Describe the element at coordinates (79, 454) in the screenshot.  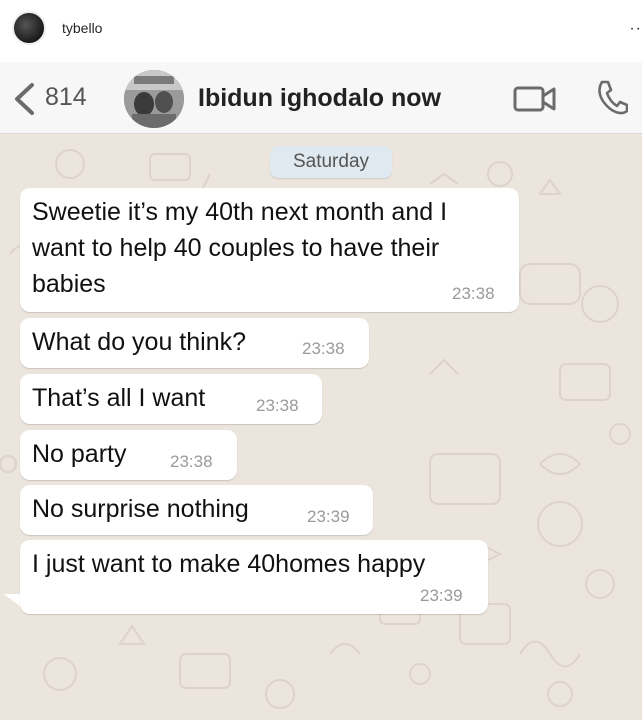
I see `message-text: No party` at that location.